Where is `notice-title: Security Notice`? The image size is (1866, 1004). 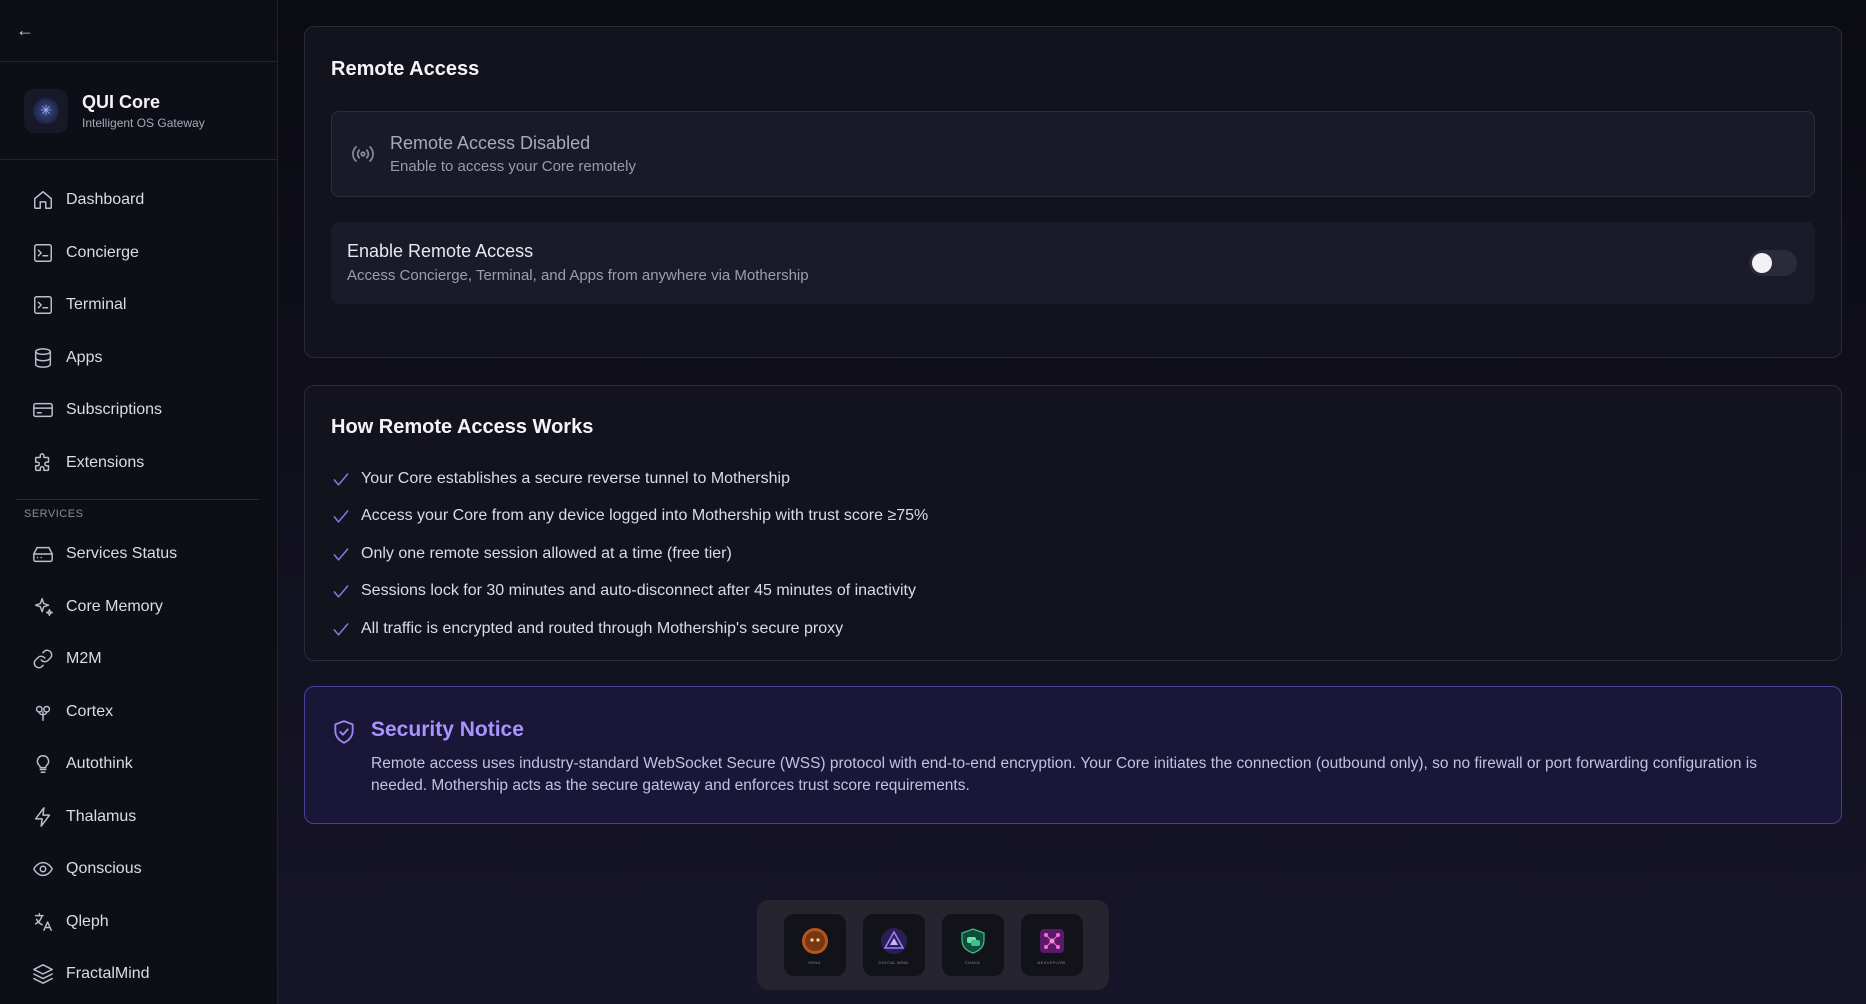 notice-title: Security Notice is located at coordinates (447, 729).